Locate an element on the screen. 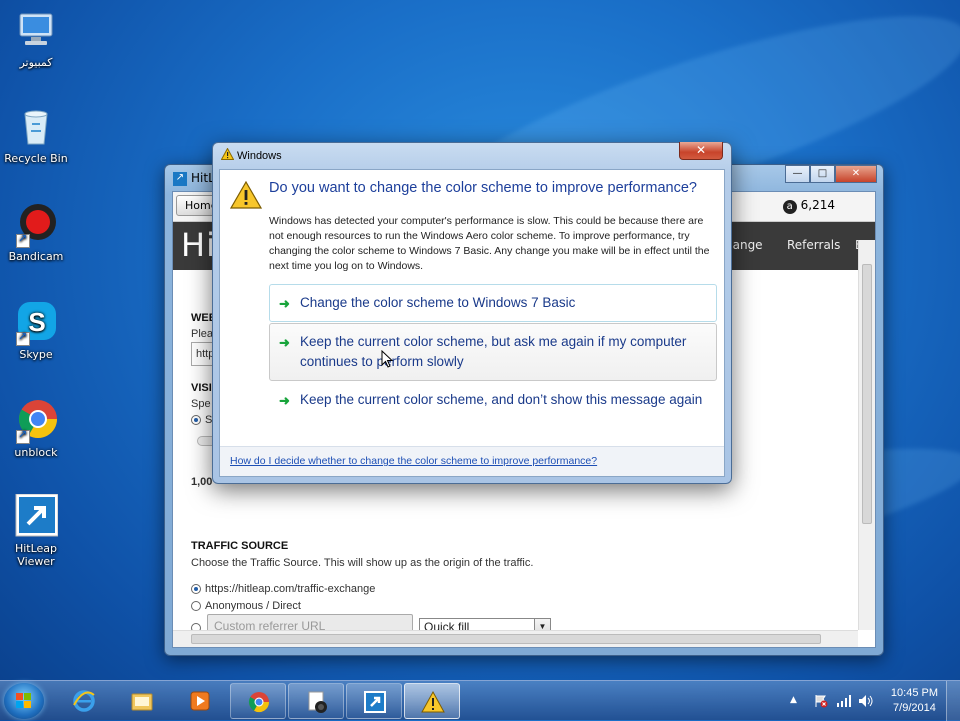  start-button is located at coordinates (24, 701).